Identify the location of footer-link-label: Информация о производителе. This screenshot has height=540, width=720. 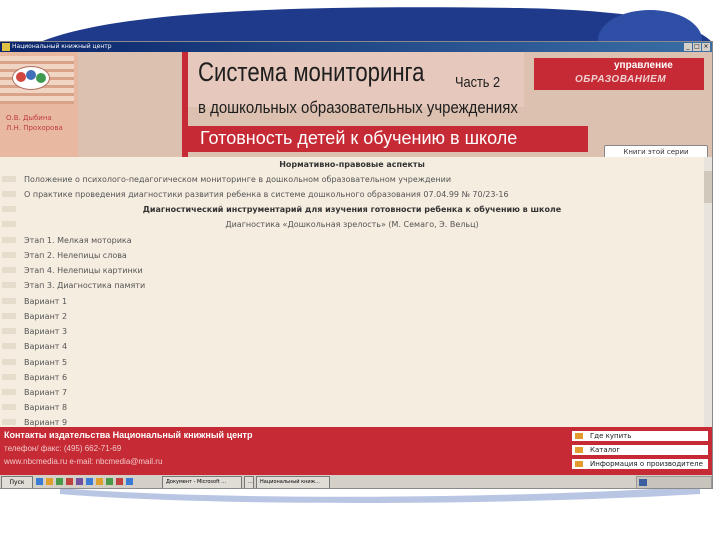
(646, 464).